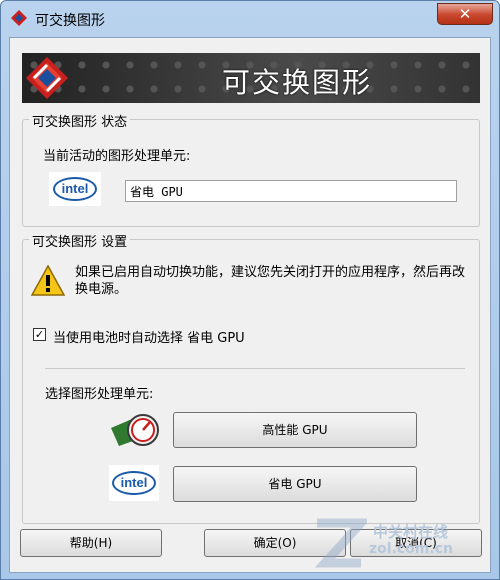  I want to click on intel-logo-frame: intel, so click(75, 189).